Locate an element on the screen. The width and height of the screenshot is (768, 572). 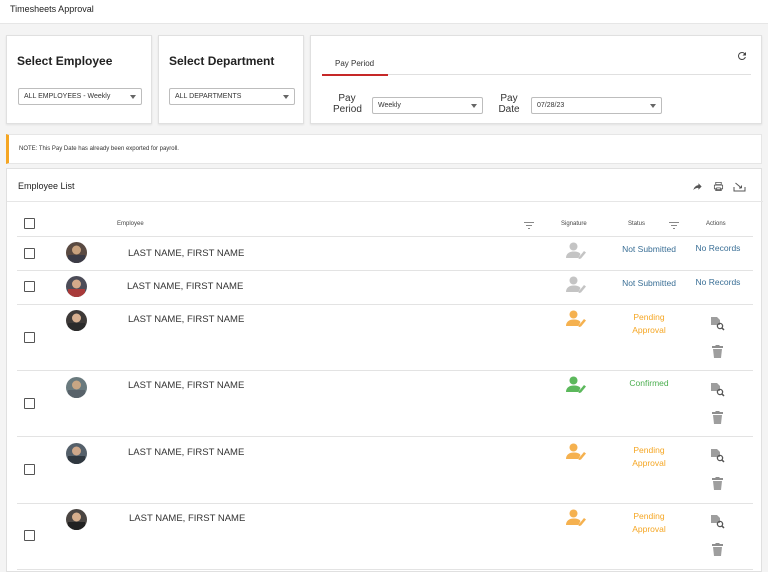
pay-date-value: 07/28/23 is located at coordinates (551, 105).